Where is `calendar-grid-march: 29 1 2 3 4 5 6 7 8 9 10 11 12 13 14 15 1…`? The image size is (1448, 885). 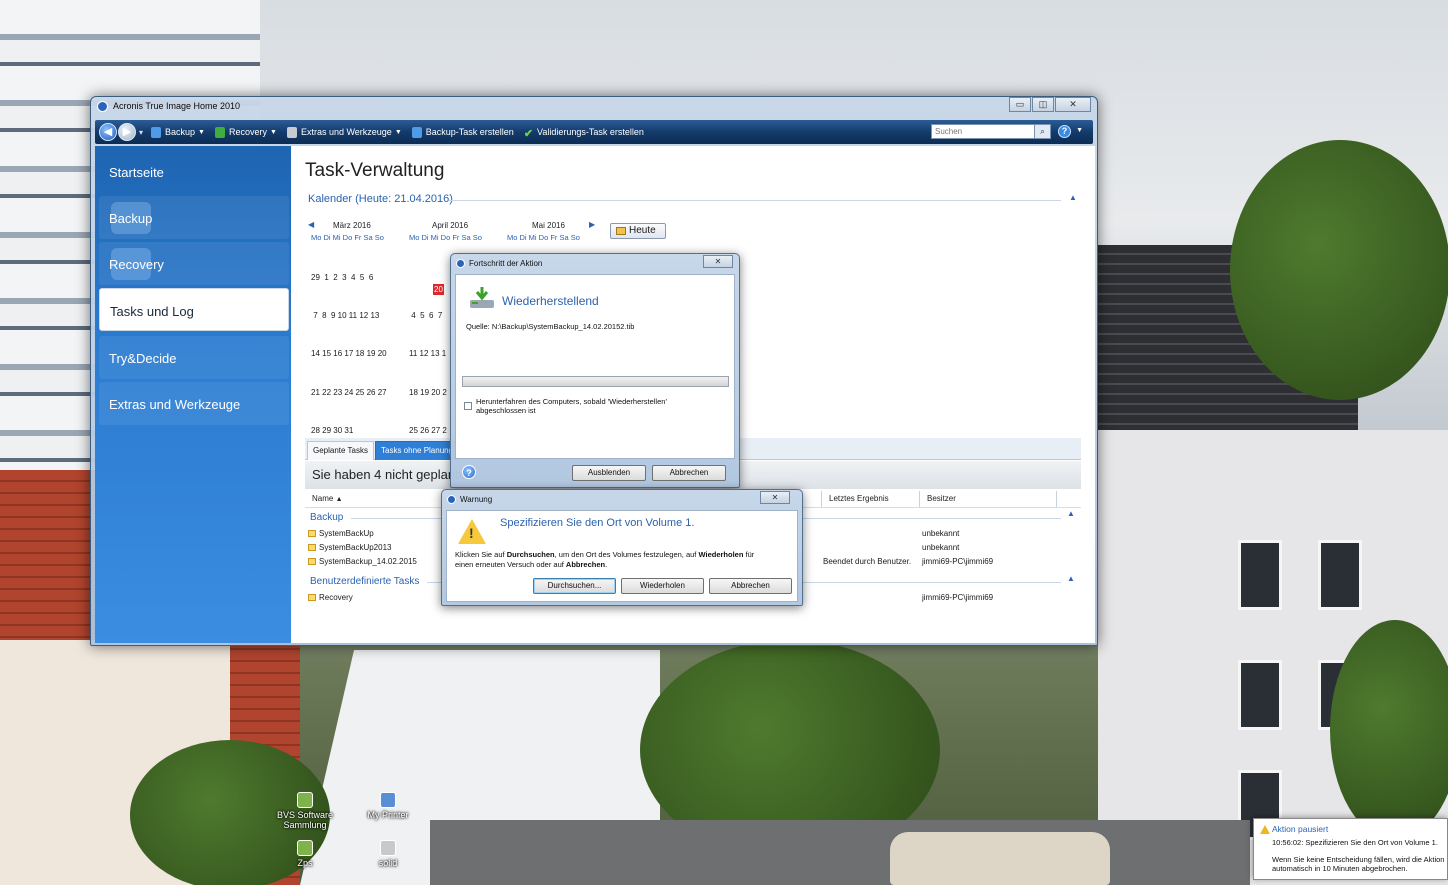
calendar-grid-march: 29 1 2 3 4 5 6 7 8 9 10 11 12 13 14 15 1… is located at coordinates (349, 355).